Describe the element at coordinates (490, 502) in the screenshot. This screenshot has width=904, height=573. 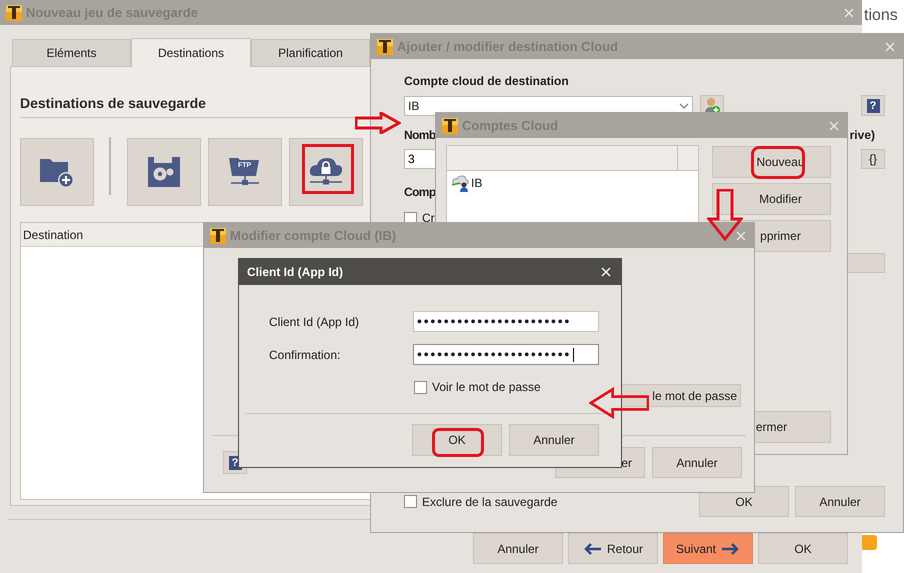
I see `checkbox-label: Exclure de la sauvegarde` at that location.